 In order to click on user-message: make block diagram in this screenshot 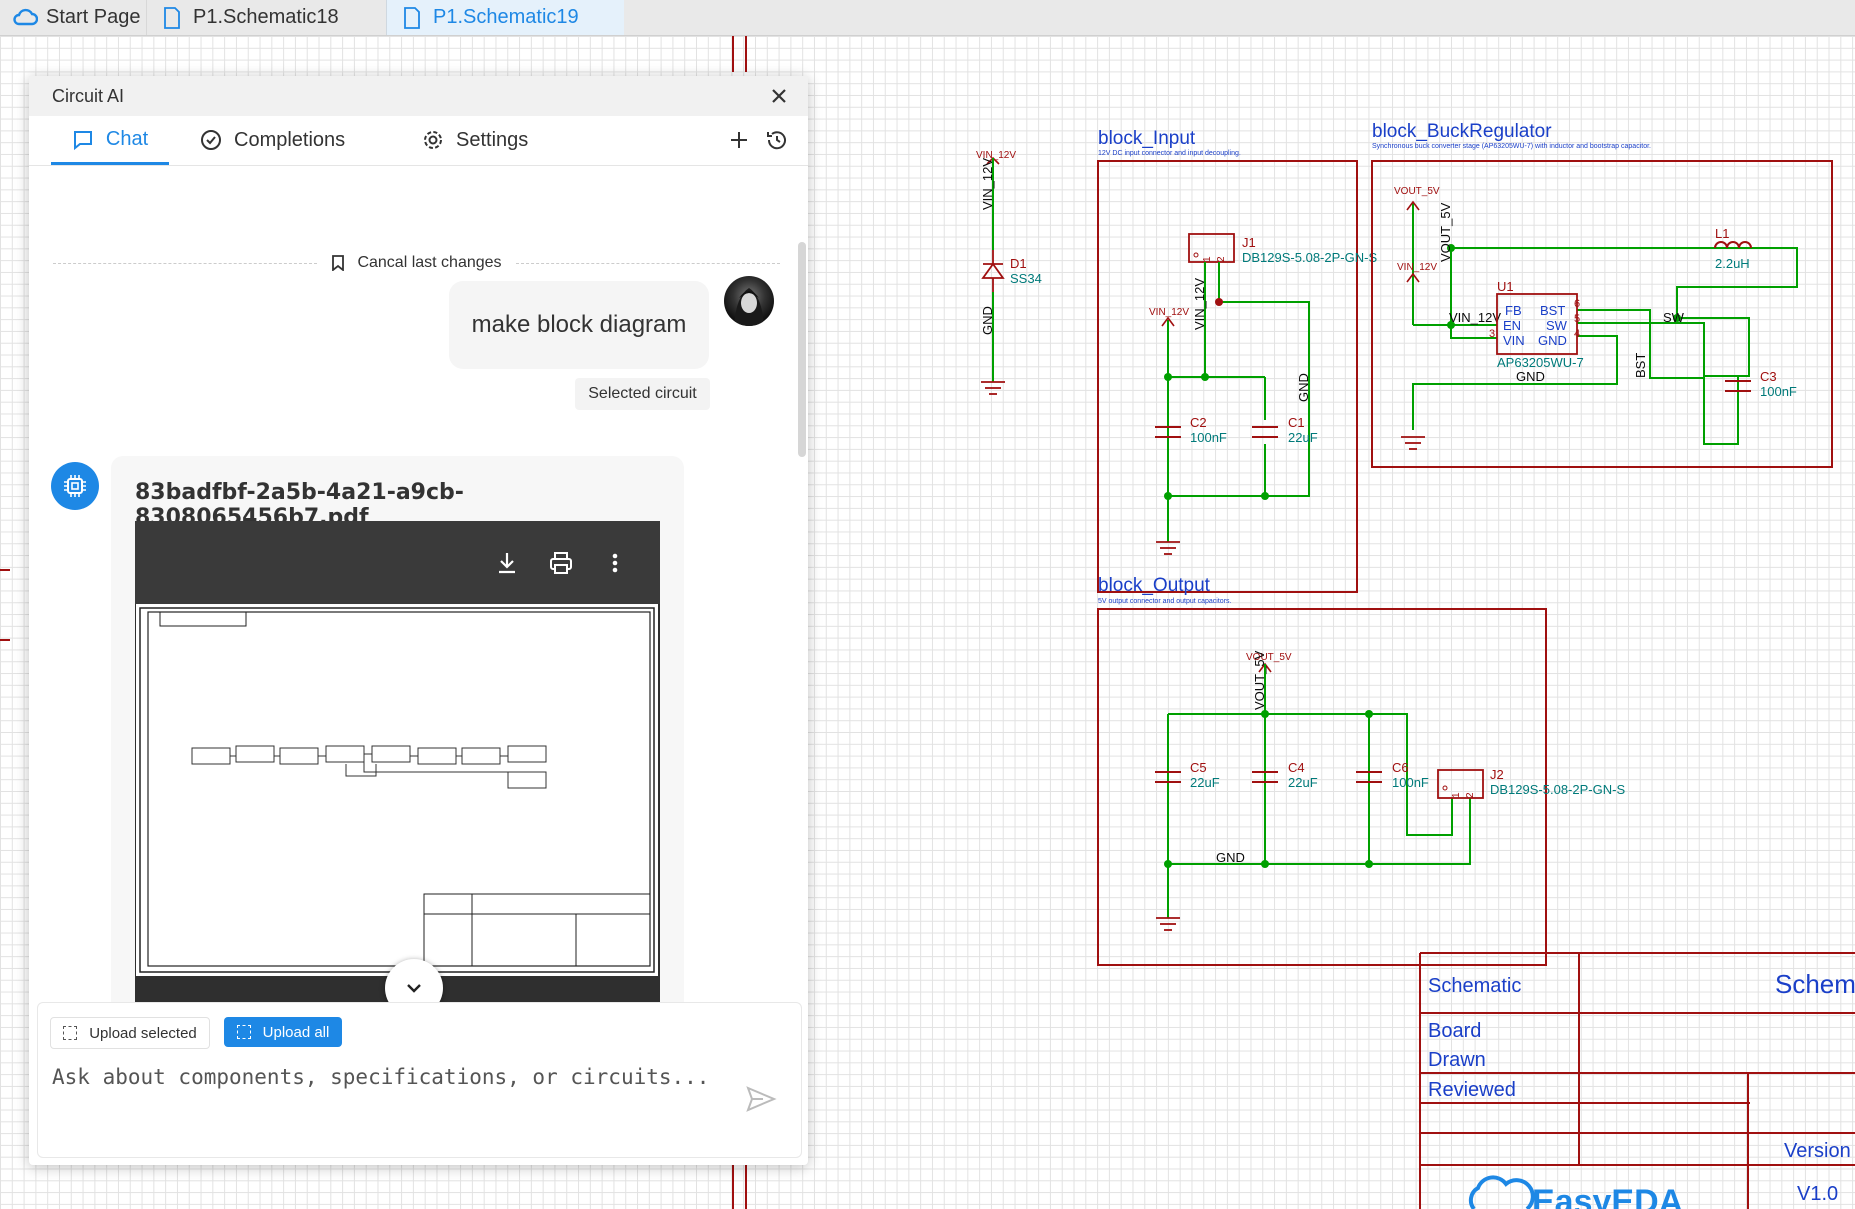, I will do `click(579, 325)`.